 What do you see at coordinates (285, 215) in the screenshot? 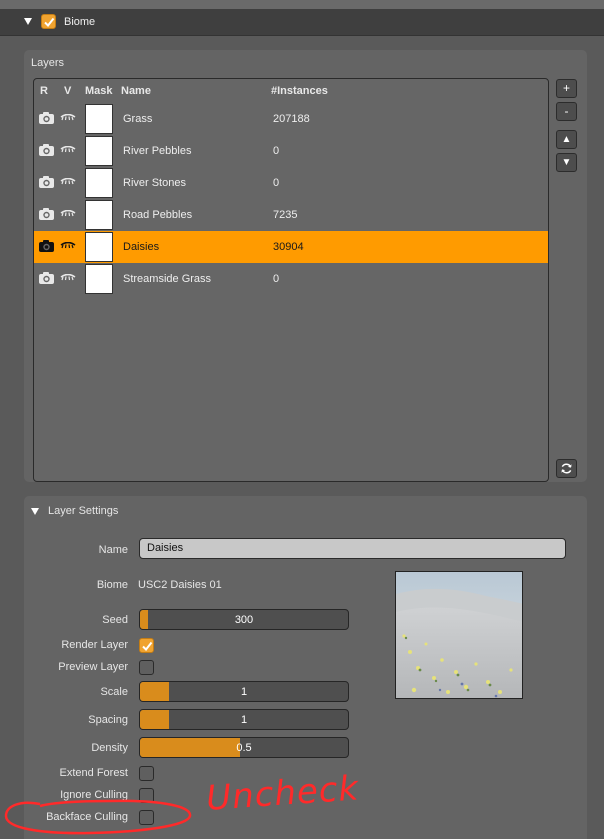
I see `layer-instances: 7235` at bounding box center [285, 215].